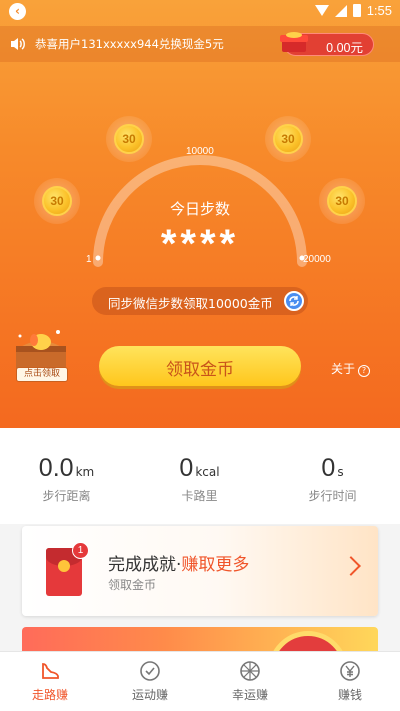 The image size is (400, 711). What do you see at coordinates (200, 244) in the screenshot?
I see `step-count: ****` at bounding box center [200, 244].